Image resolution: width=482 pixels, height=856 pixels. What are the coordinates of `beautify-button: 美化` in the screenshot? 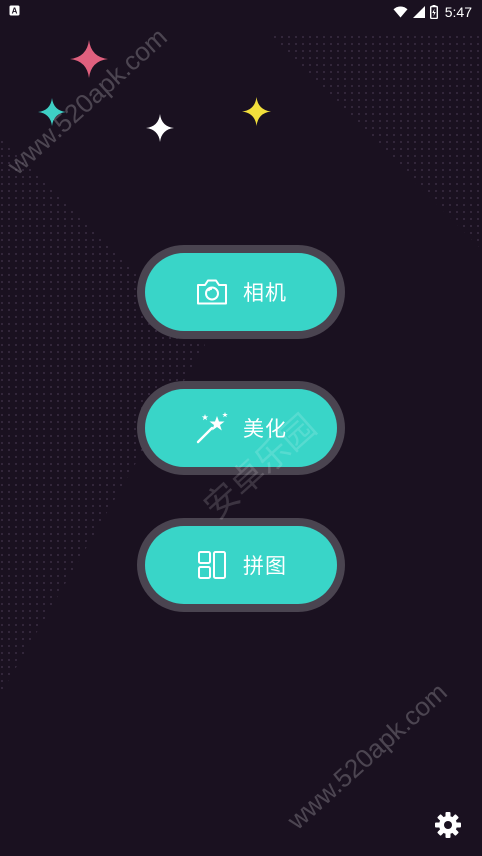 It's located at (241, 428).